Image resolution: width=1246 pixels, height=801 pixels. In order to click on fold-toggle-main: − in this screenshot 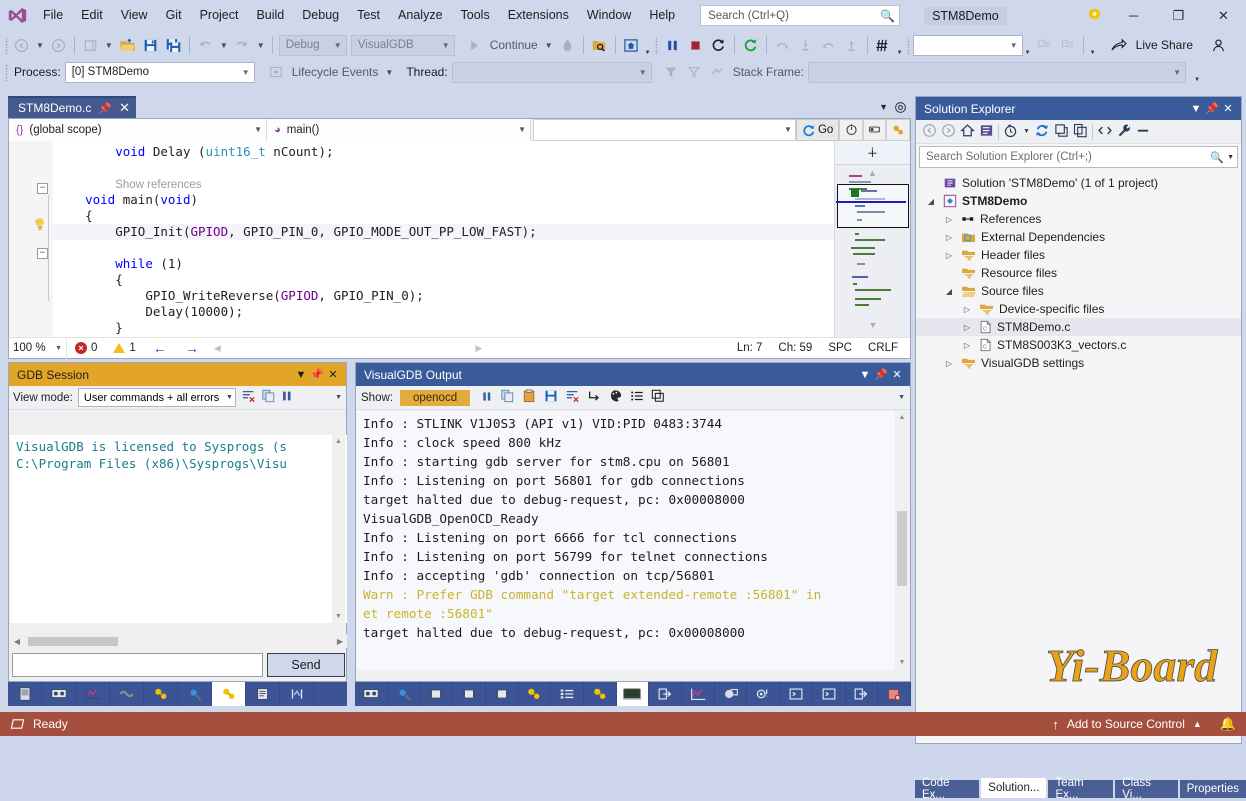, I will do `click(42, 188)`.